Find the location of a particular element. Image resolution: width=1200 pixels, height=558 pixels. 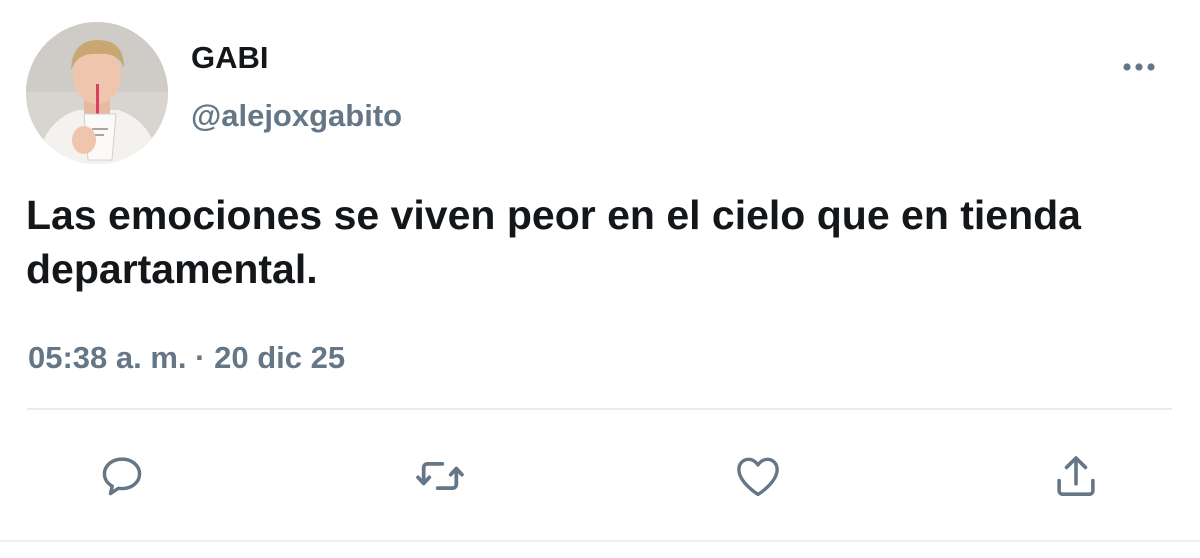

reply-icon is located at coordinates (122, 476).